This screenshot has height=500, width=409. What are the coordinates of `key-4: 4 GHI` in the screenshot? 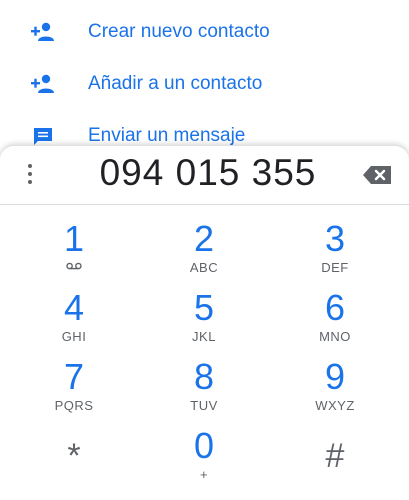 It's located at (74, 321).